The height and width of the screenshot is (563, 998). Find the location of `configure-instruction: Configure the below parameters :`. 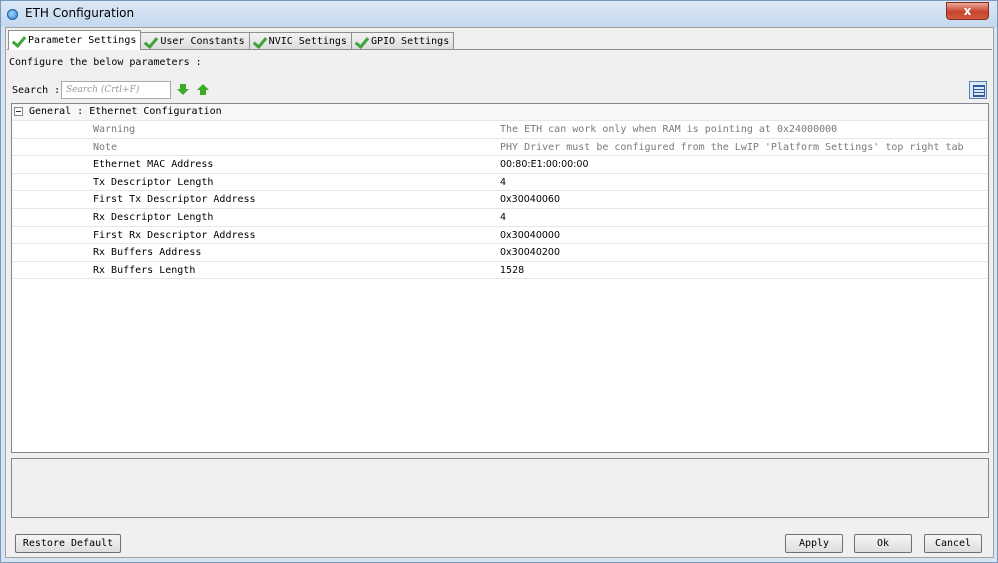

configure-instruction: Configure the below parameters : is located at coordinates (105, 62).